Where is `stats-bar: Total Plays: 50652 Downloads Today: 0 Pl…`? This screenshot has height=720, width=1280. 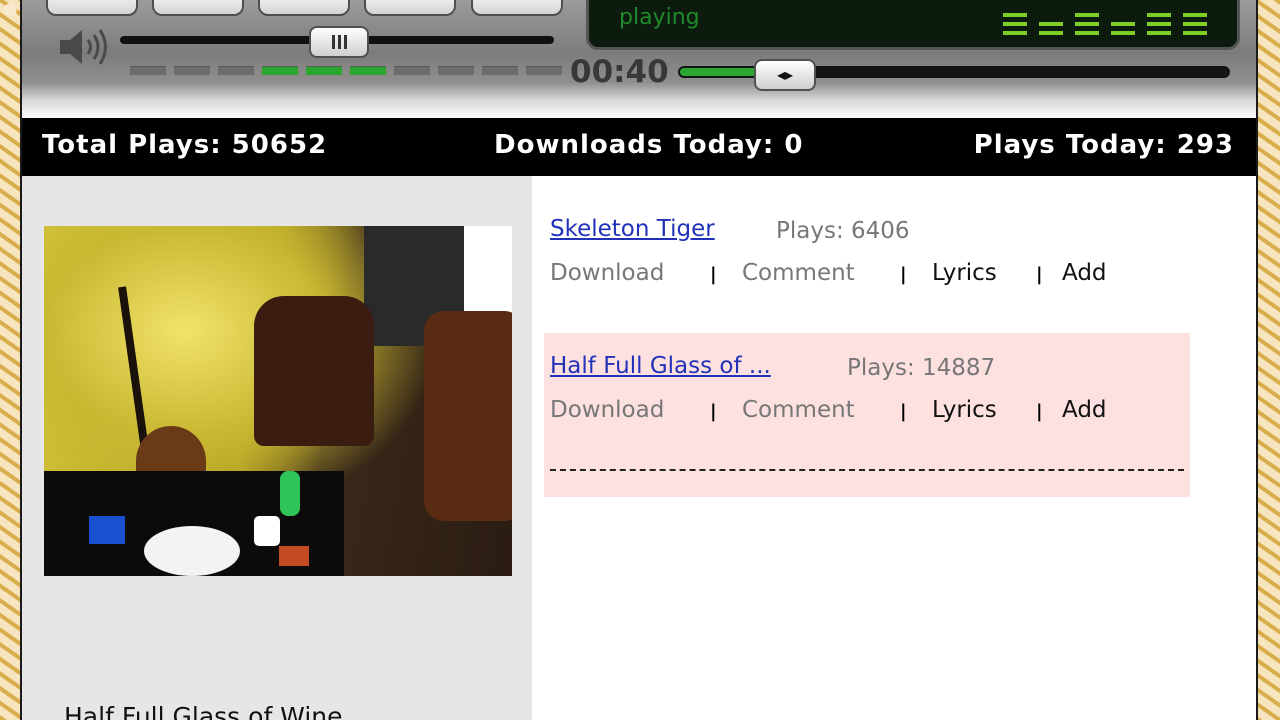 stats-bar: Total Plays: 50652 Downloads Today: 0 Pl… is located at coordinates (639, 147).